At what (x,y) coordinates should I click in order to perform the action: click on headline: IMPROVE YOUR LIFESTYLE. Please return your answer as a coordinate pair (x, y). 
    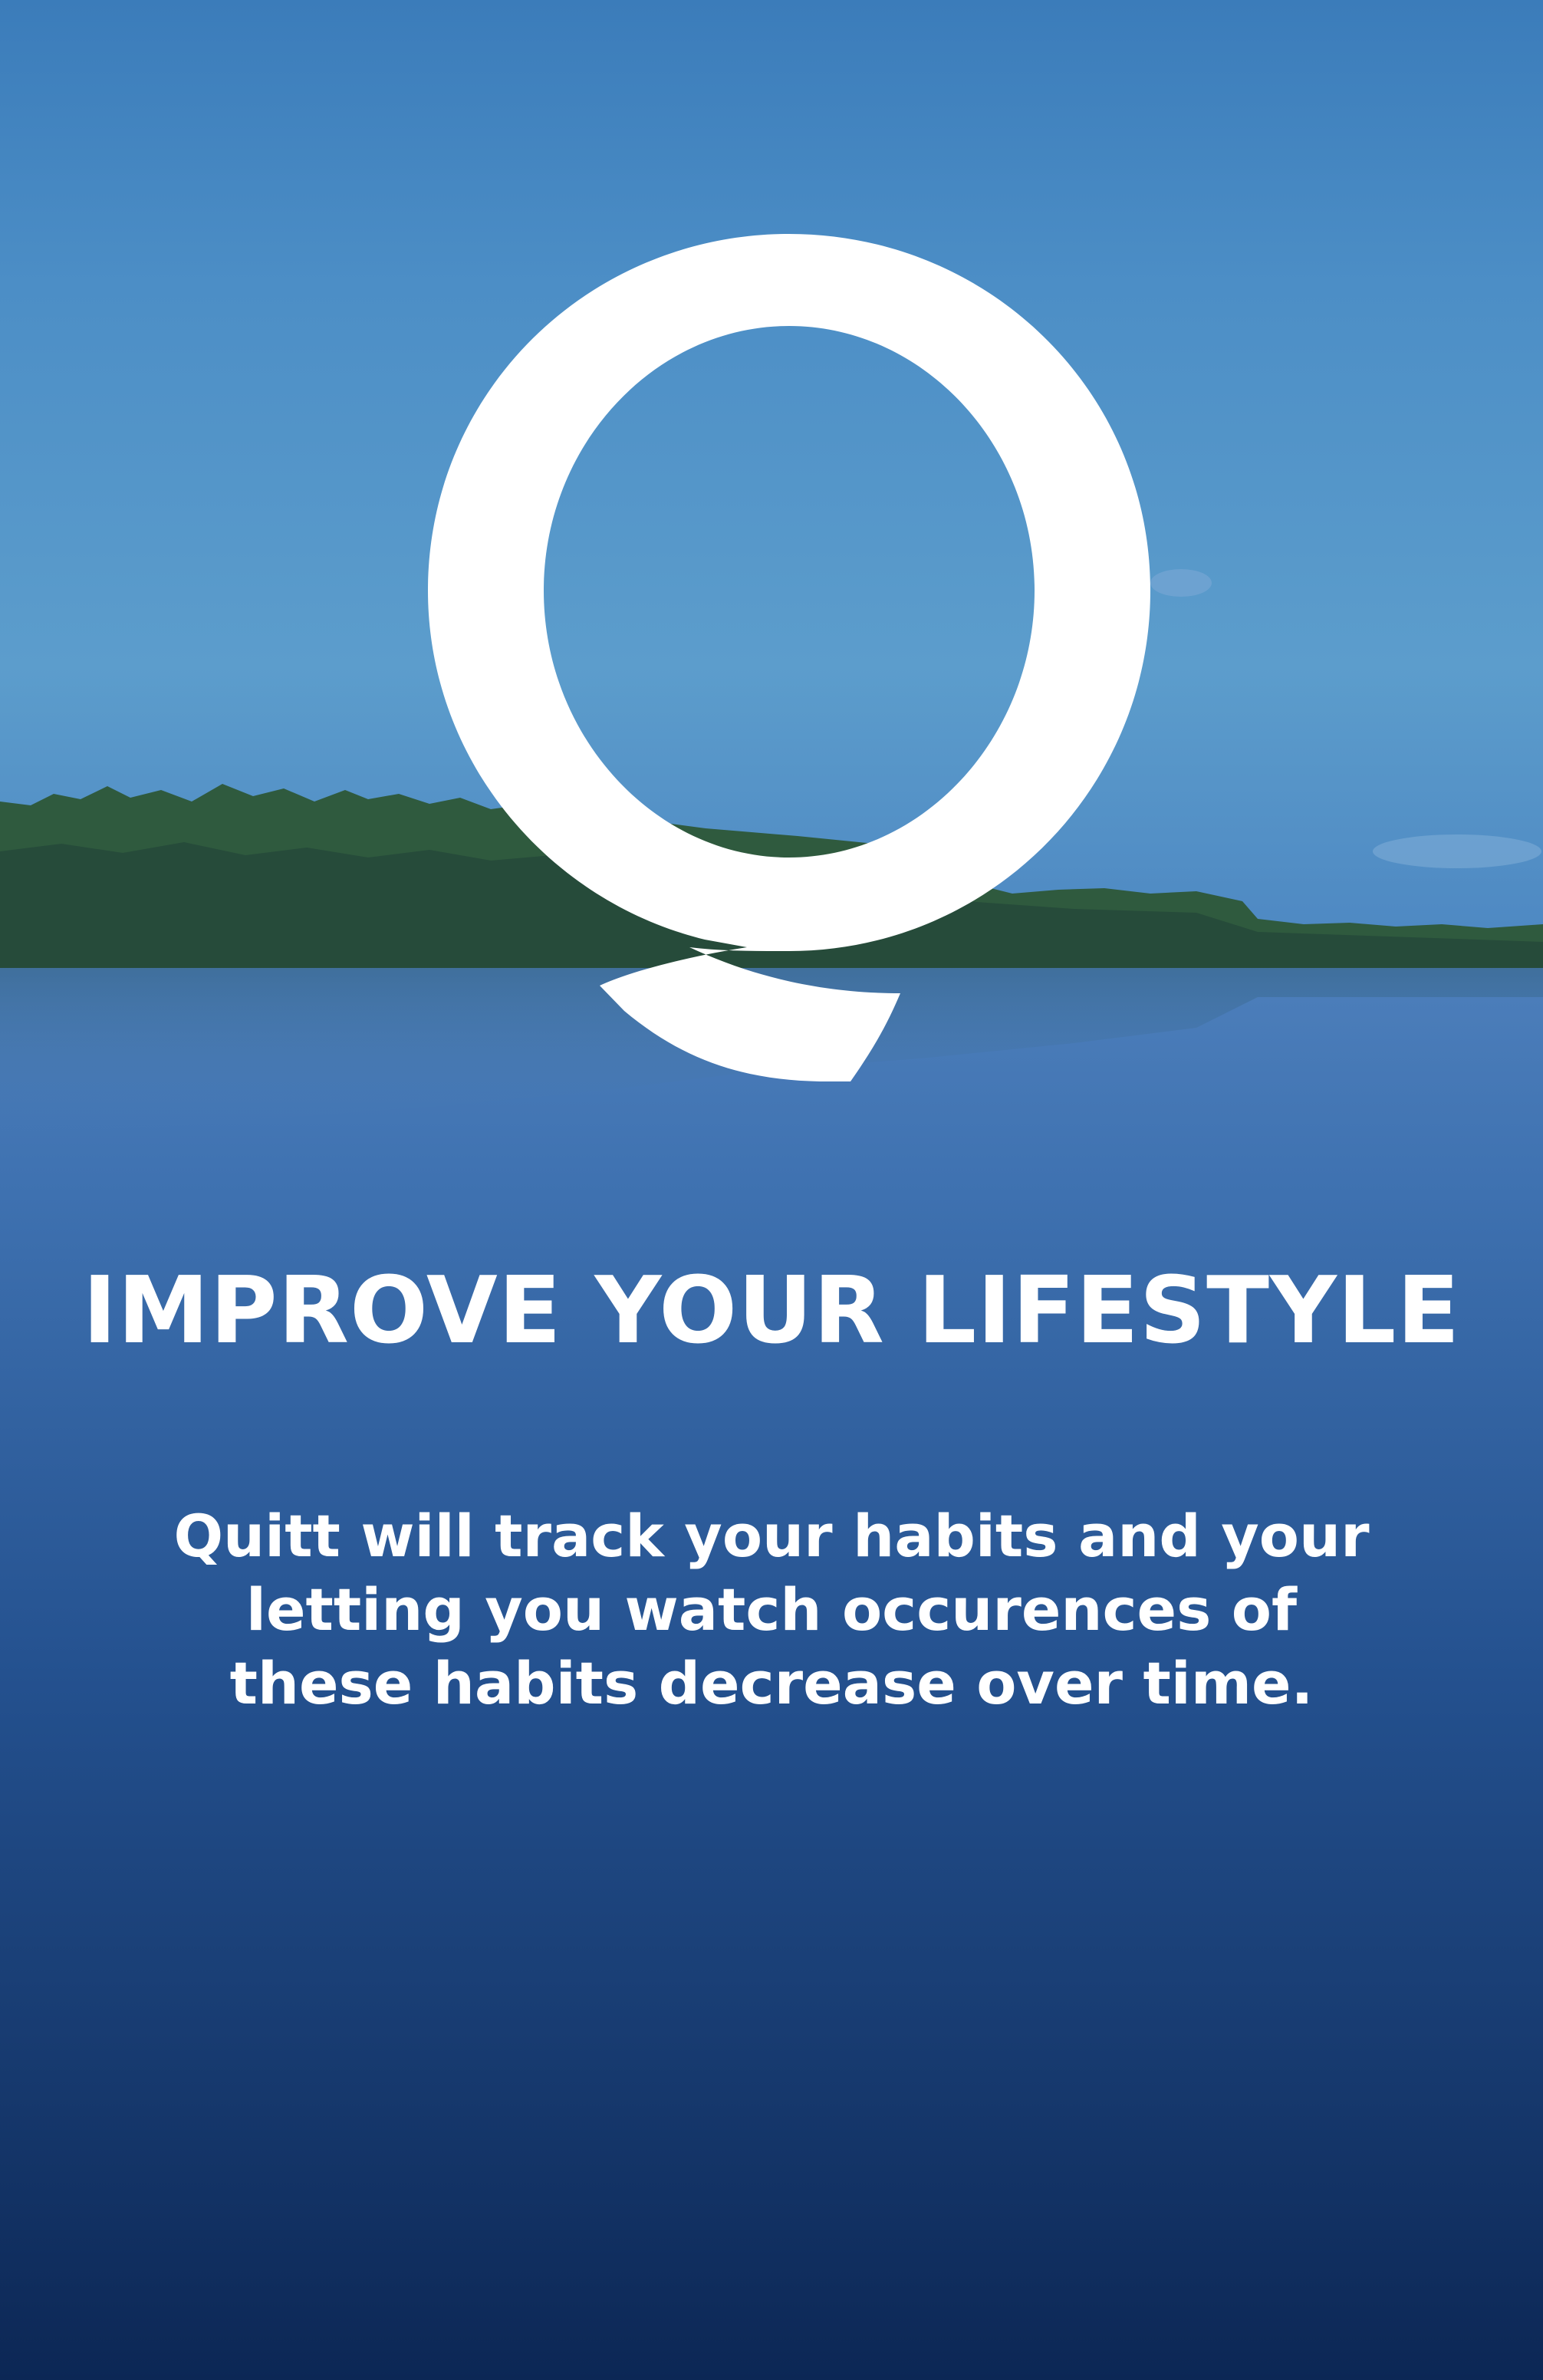
    Looking at the image, I should click on (771, 1311).